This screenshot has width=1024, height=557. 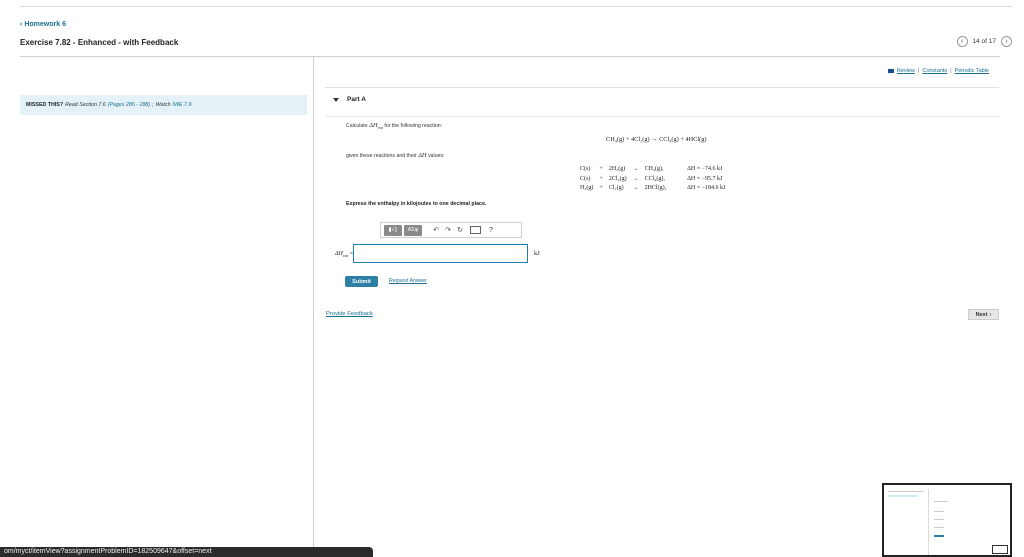 I want to click on answer-input, so click(x=440, y=253).